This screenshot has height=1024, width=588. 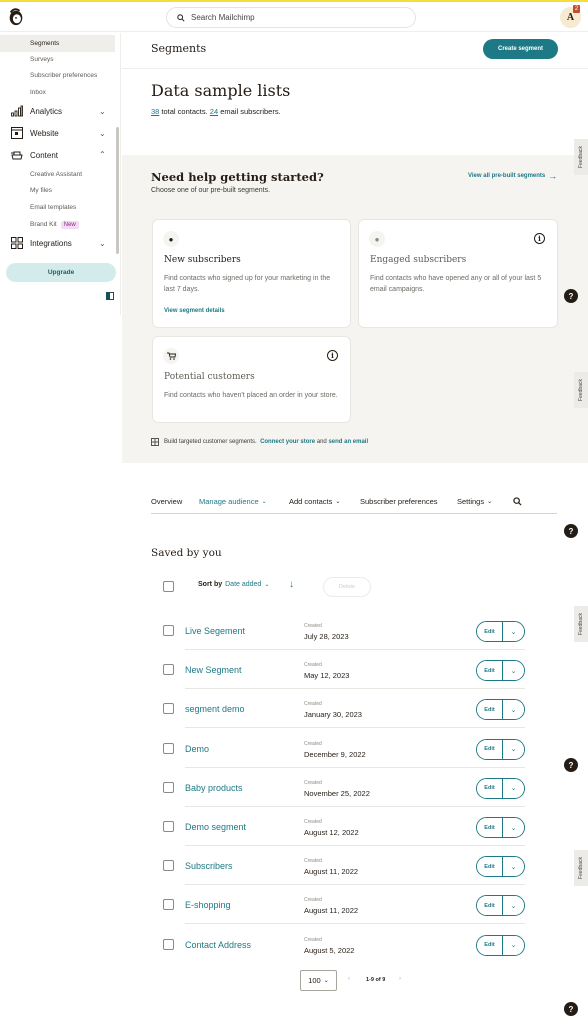 What do you see at coordinates (214, 111) in the screenshot?
I see `email-subscribers-link: 24` at bounding box center [214, 111].